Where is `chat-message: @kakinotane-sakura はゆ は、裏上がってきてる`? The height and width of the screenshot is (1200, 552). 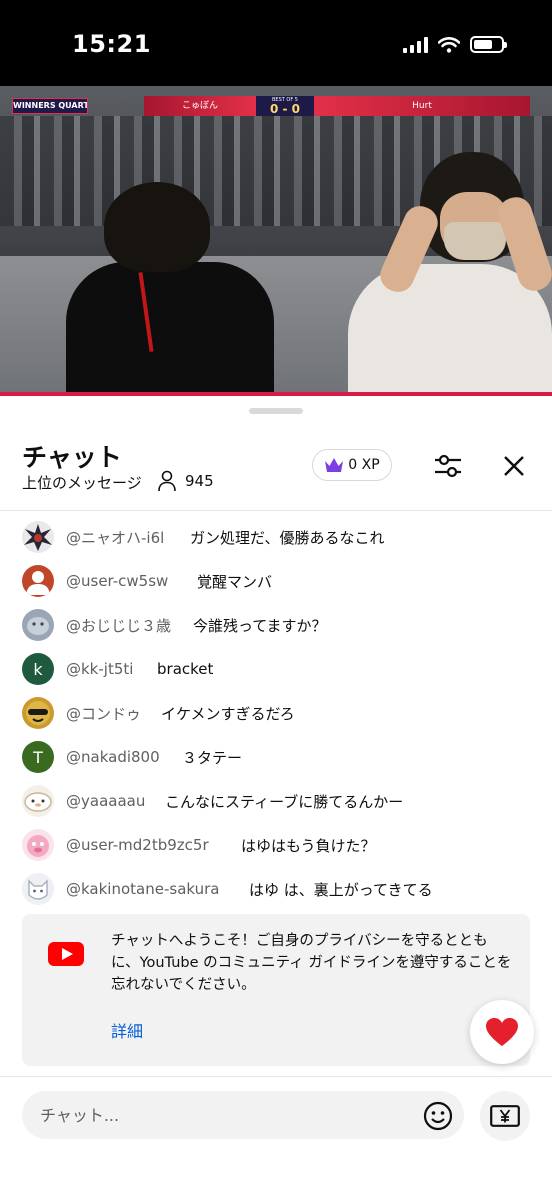
chat-message: @kakinotane-sakura はゆ は、裏上がってきてる is located at coordinates (276, 887).